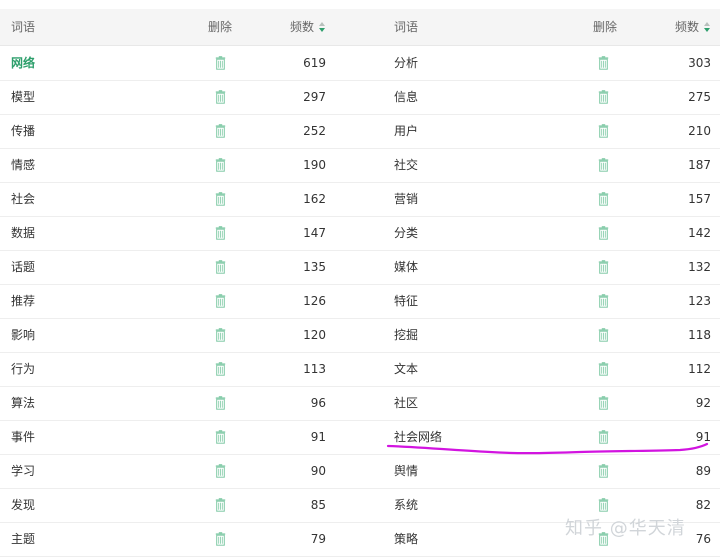 This screenshot has height=560, width=720. I want to click on frequency-left: 96, so click(318, 403).